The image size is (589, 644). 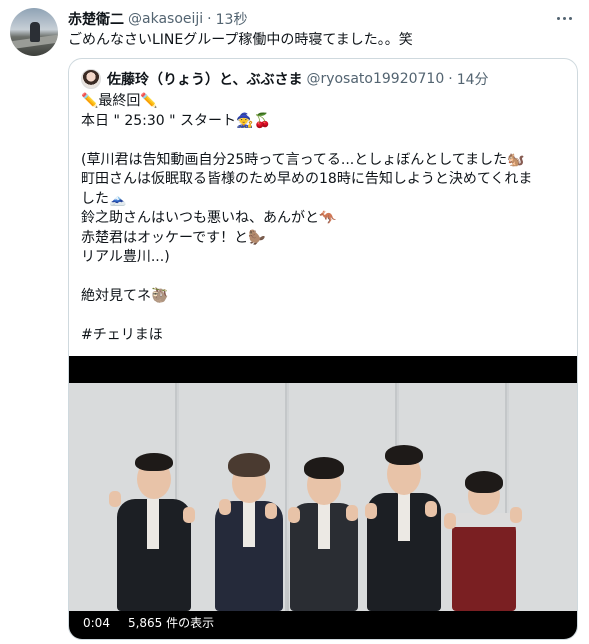 What do you see at coordinates (173, 237) in the screenshot?
I see `quoted-text-line: 赤楚君はオッケーです！と🦫` at bounding box center [173, 237].